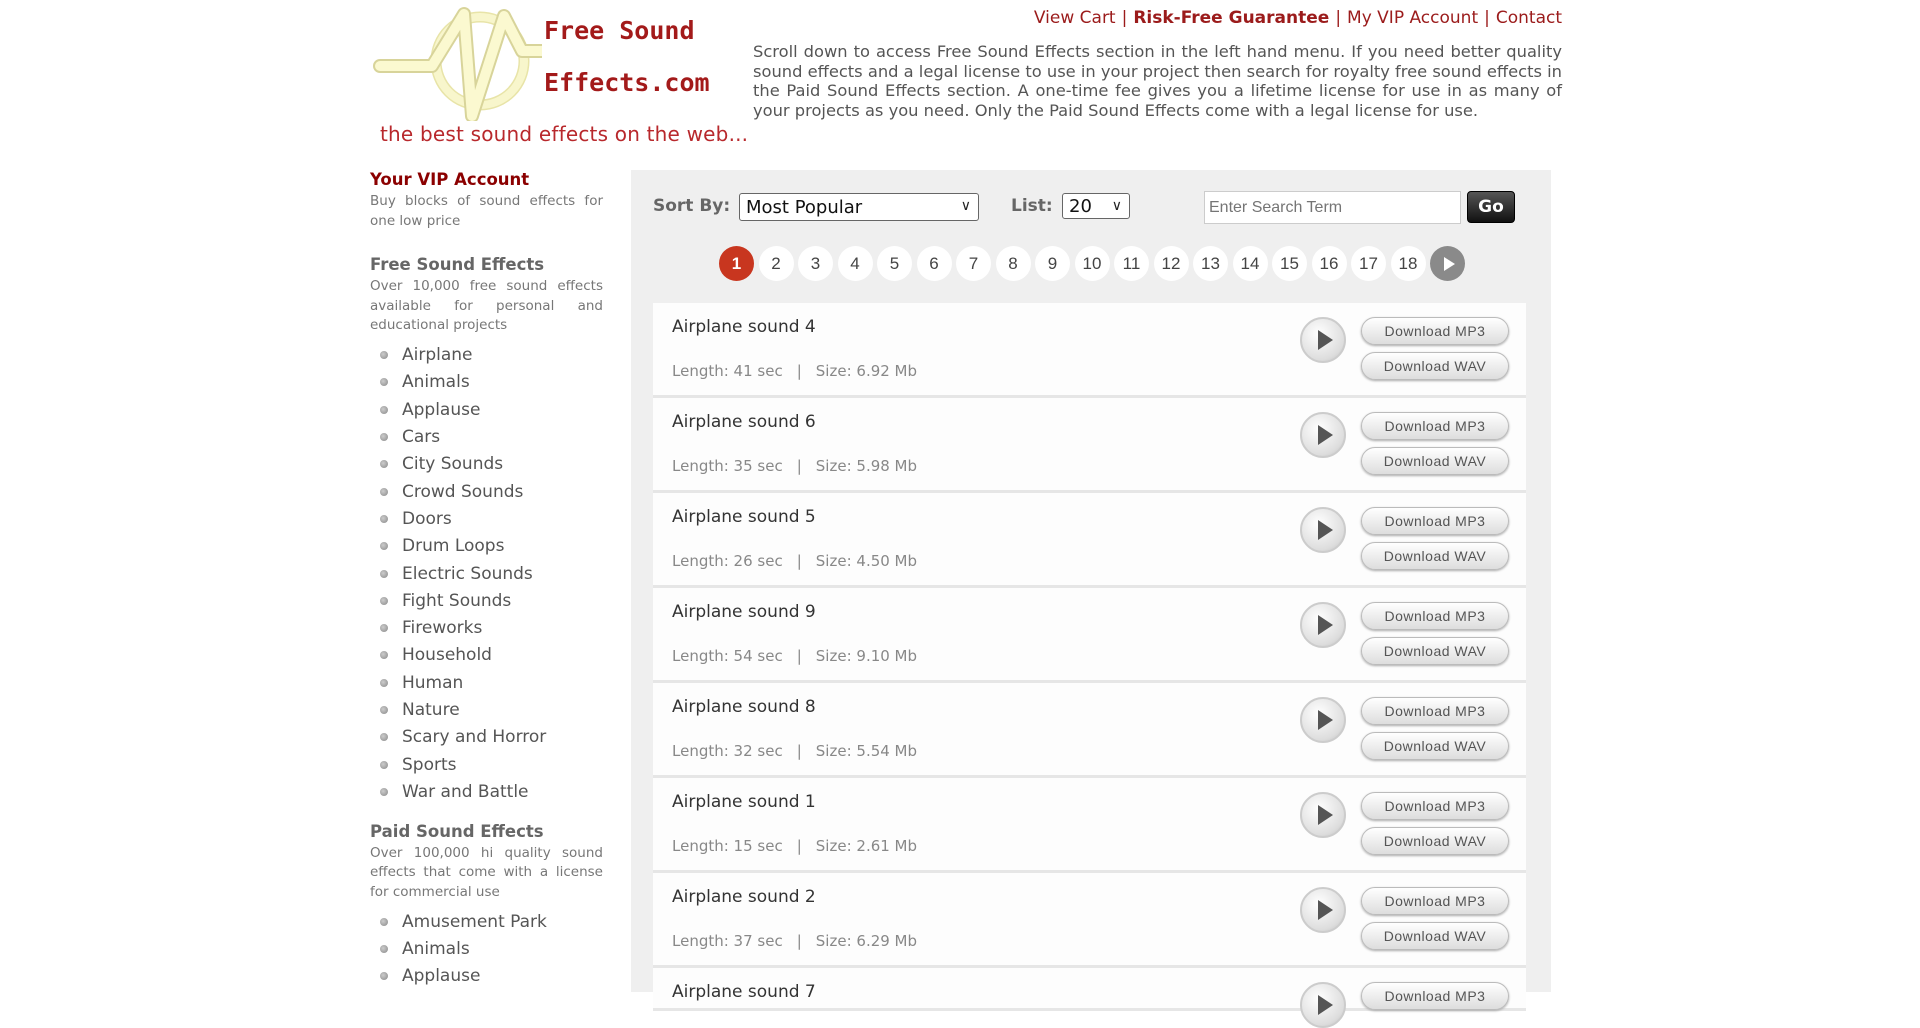 This screenshot has height=1028, width=1920. Describe the element at coordinates (486, 355) in the screenshot. I see `sidebar-category-item: Airplane` at that location.